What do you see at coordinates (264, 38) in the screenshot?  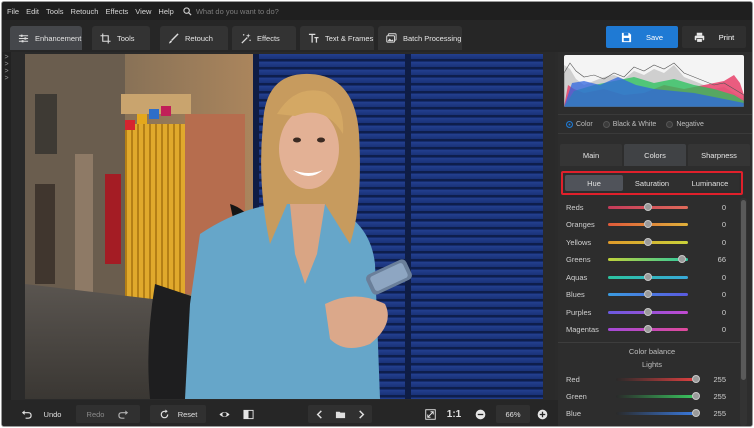 I see `tab-effects: Effects` at bounding box center [264, 38].